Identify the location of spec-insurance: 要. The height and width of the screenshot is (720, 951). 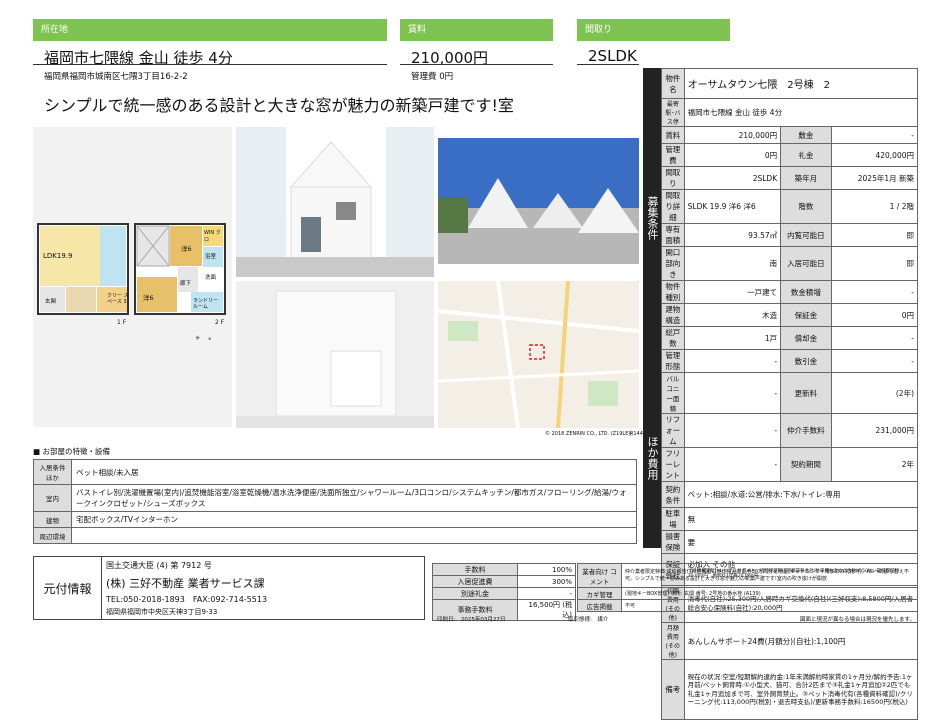
(801, 542).